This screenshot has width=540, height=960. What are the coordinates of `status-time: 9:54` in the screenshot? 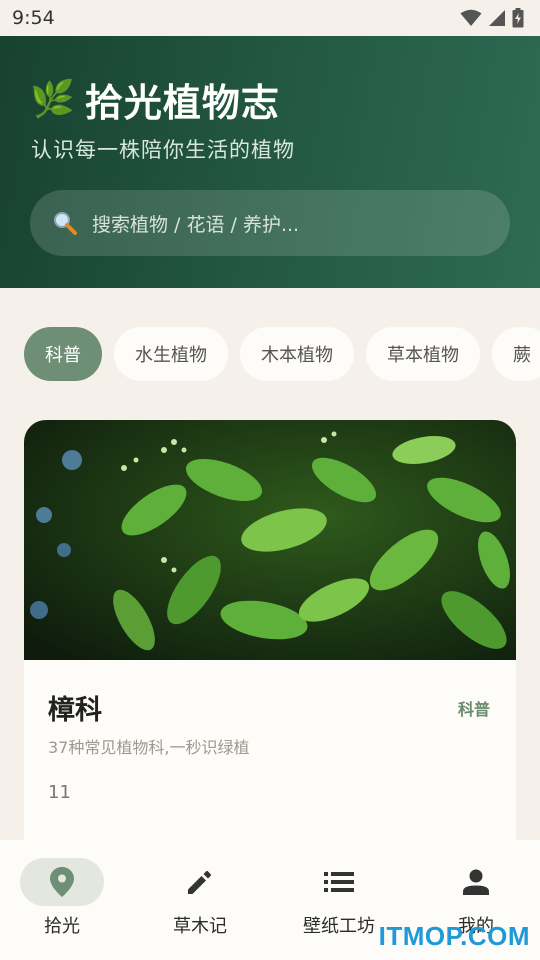 It's located at (33, 18).